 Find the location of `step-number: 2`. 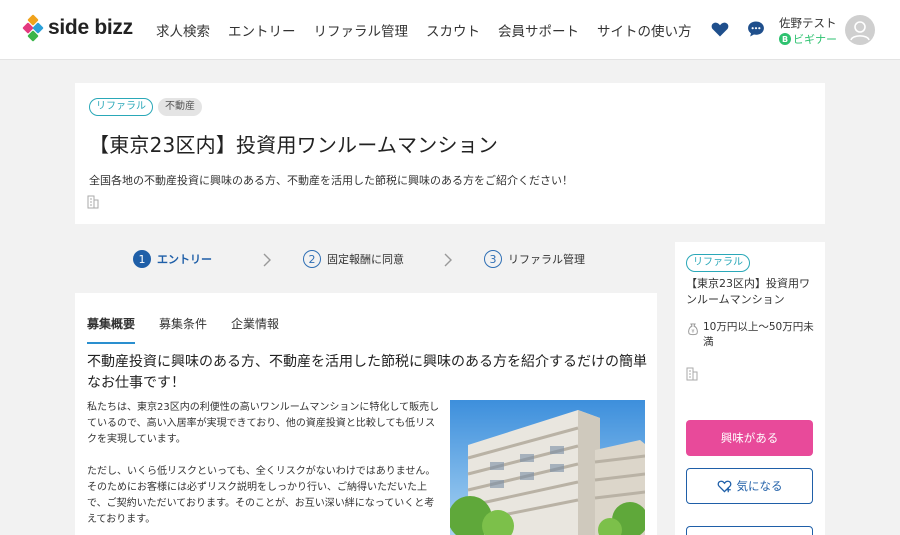

step-number: 2 is located at coordinates (312, 259).